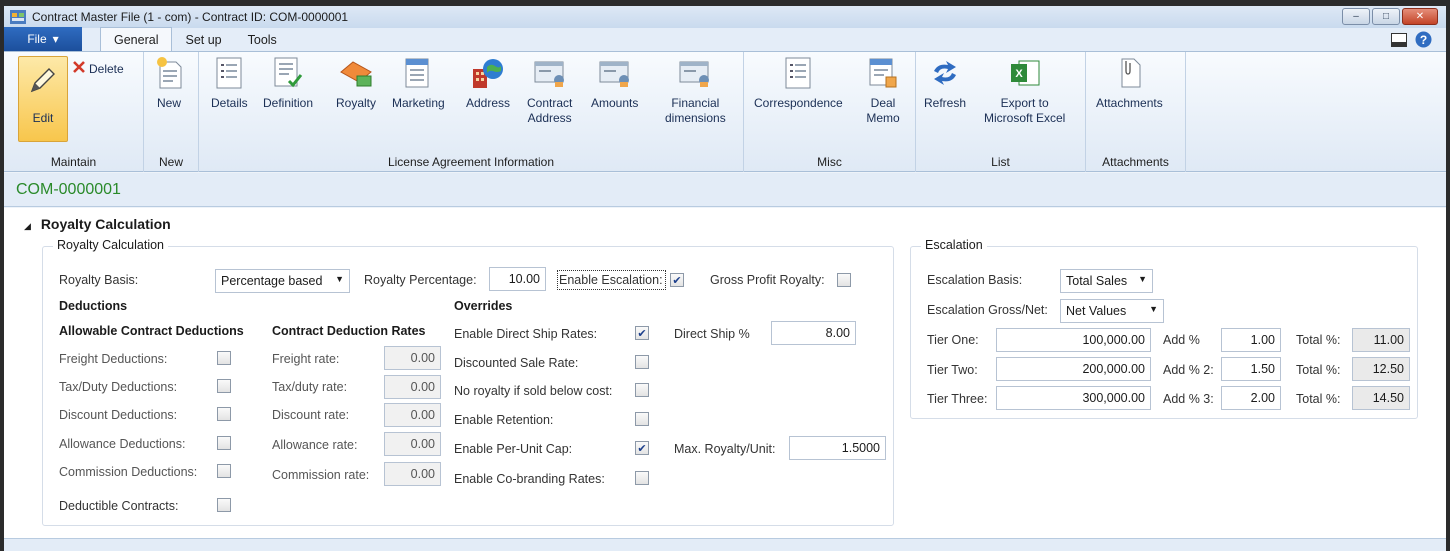 The width and height of the screenshot is (1450, 551). I want to click on escalation-gross-net-select: Net Values ▼, so click(1112, 311).